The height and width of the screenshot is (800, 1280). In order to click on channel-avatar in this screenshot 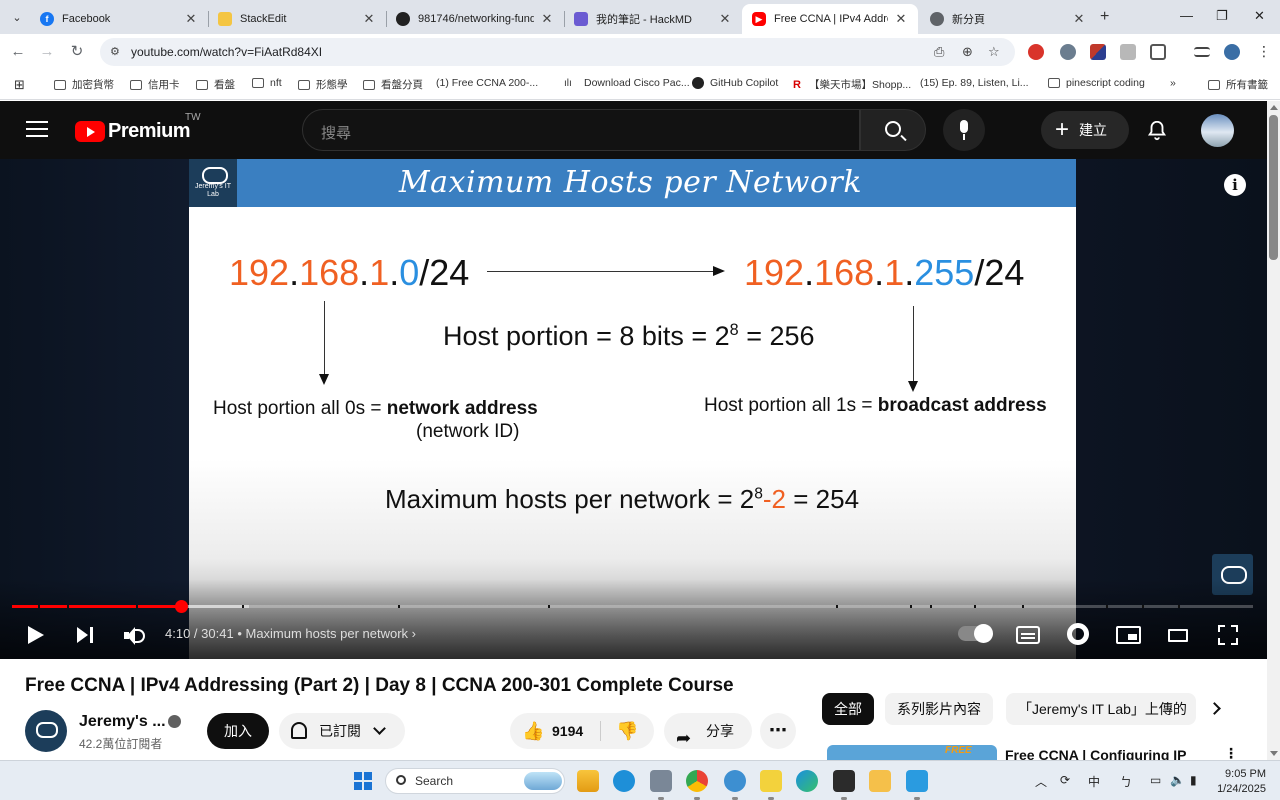, I will do `click(46, 731)`.